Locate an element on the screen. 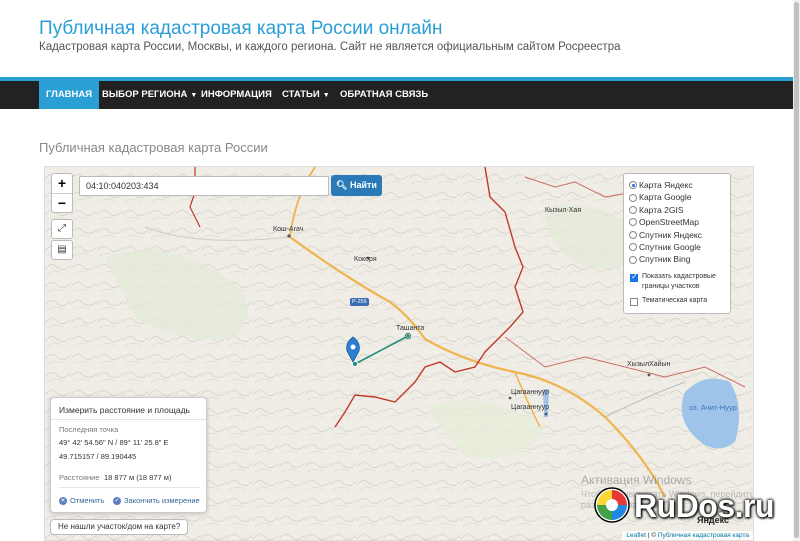  layer-option-2gis-map: Карта 2GIS is located at coordinates (677, 210).